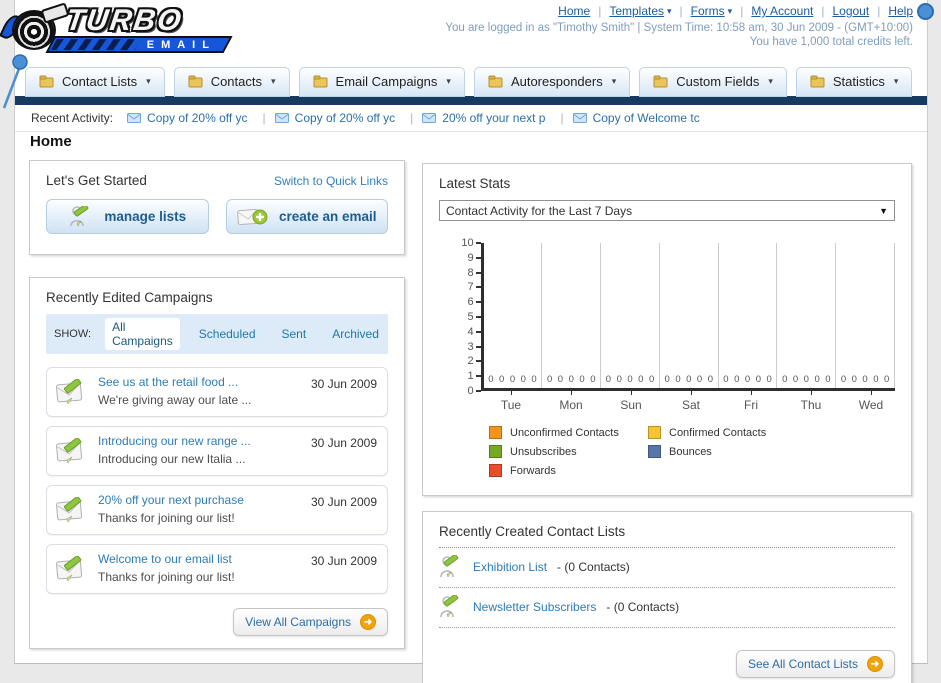 The width and height of the screenshot is (941, 683). What do you see at coordinates (636, 11) in the screenshot?
I see `top-nav-link: Templates` at bounding box center [636, 11].